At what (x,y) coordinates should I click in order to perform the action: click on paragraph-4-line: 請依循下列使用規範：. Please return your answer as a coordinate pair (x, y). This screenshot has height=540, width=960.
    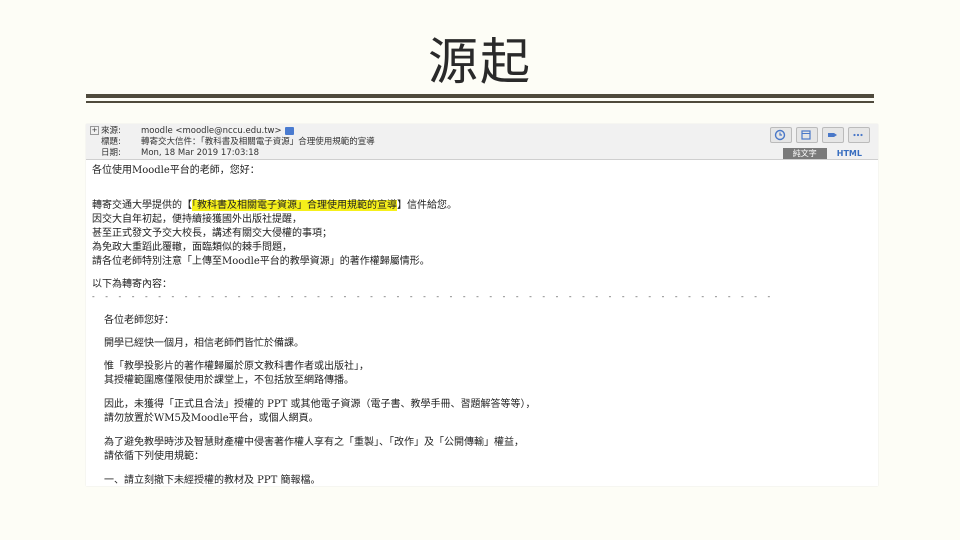
    Looking at the image, I should click on (154, 456).